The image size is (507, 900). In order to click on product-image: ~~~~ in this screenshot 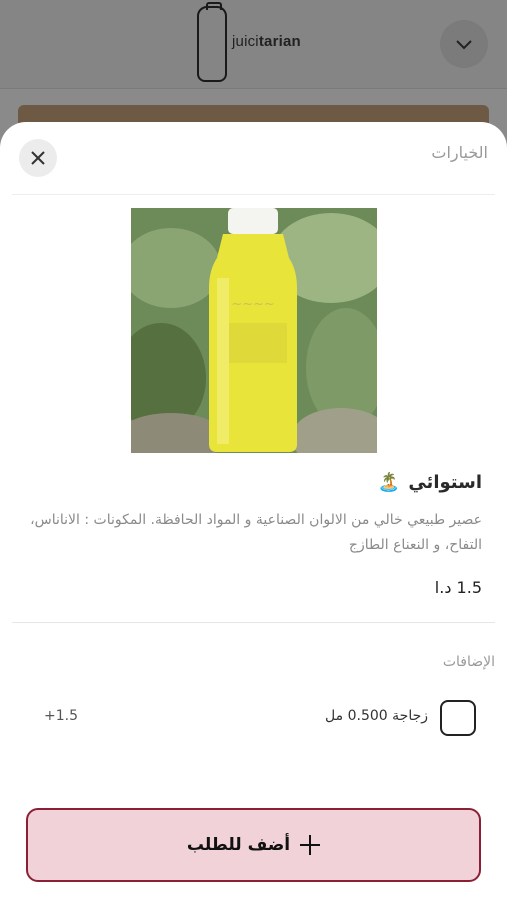, I will do `click(254, 330)`.